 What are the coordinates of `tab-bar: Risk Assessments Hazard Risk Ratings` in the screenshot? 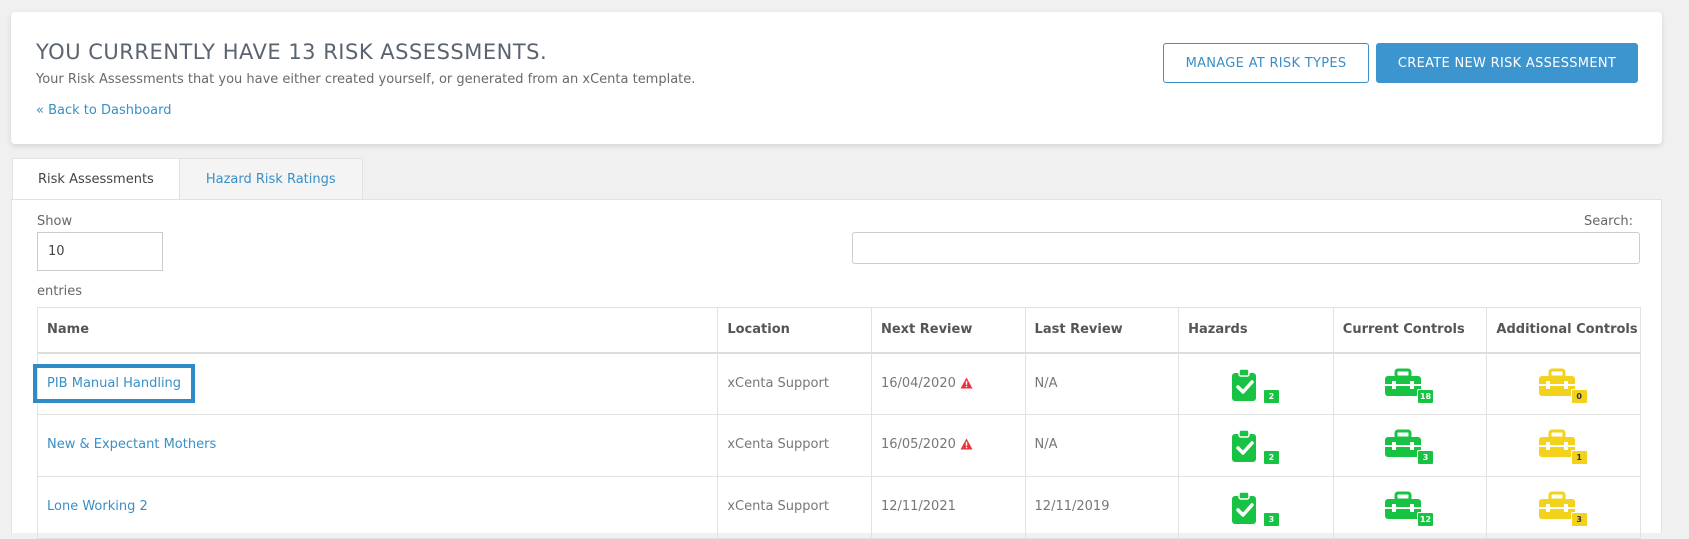 It's located at (187, 179).